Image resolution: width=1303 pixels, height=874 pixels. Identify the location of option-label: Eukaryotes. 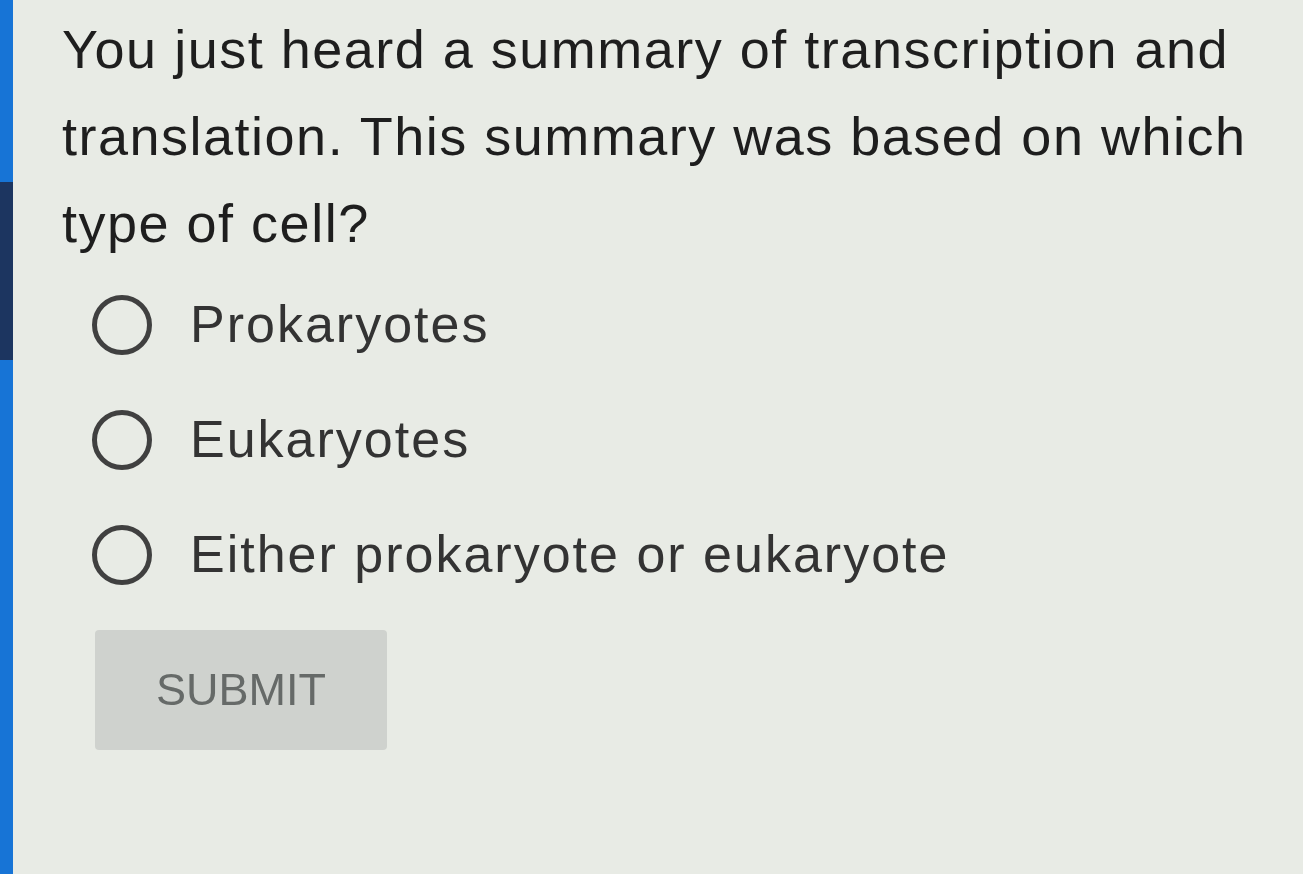
(330, 439).